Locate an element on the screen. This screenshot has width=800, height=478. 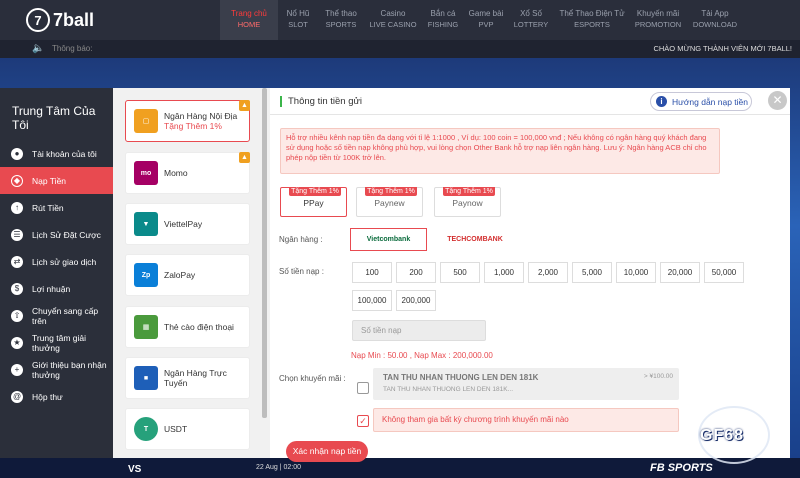
header-divider is located at coordinates (530, 114).